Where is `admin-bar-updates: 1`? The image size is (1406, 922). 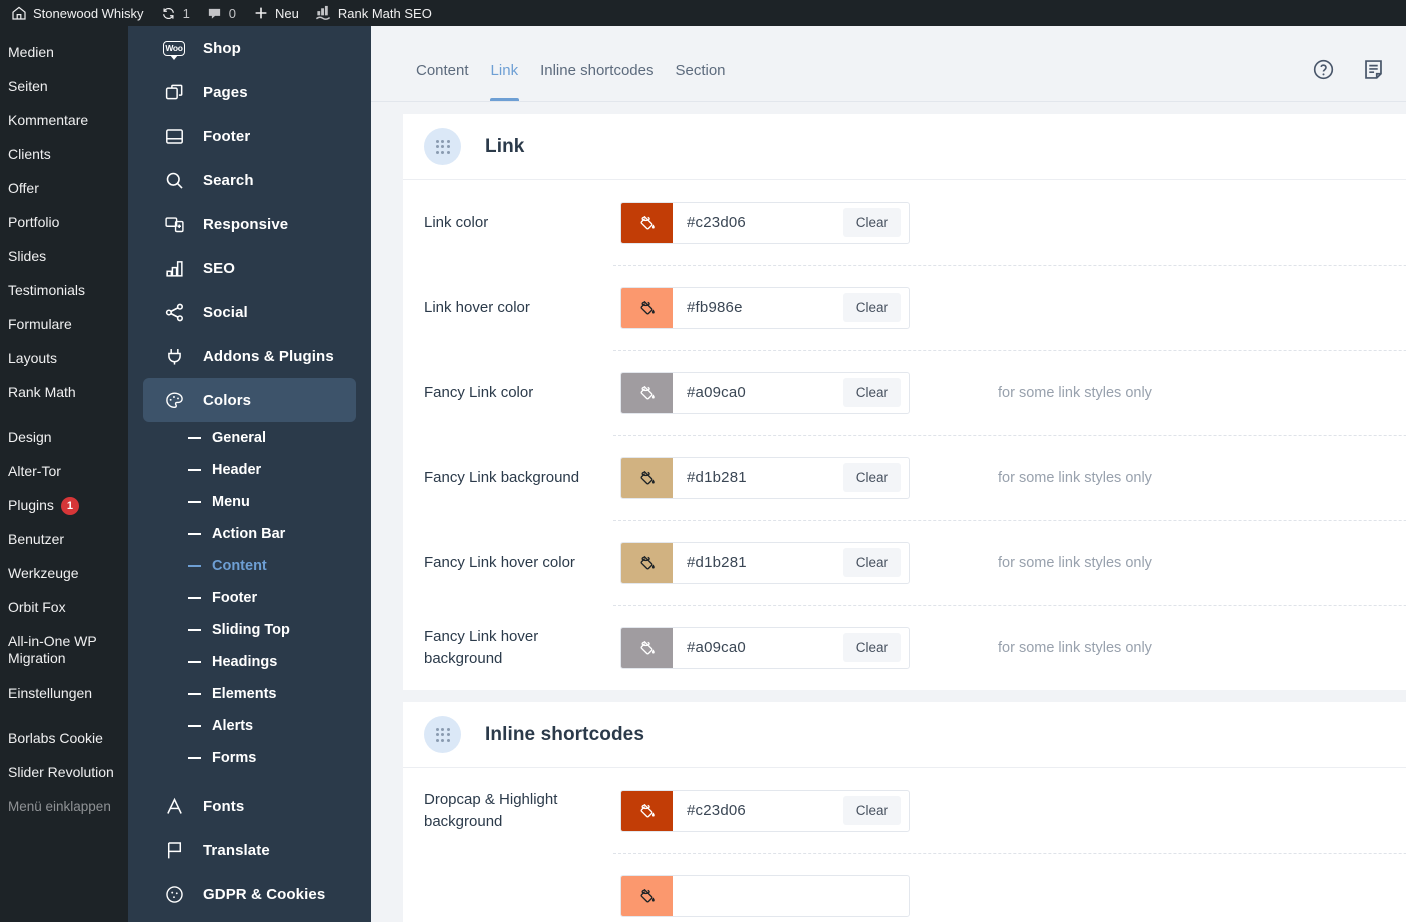
admin-bar-updates: 1 is located at coordinates (175, 13).